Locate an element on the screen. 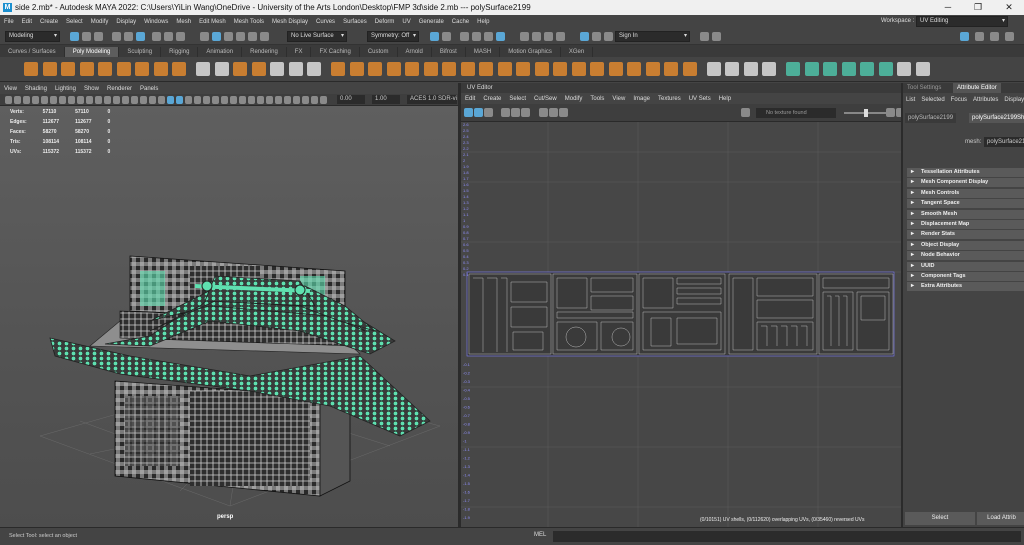  shelf-tab-arnold: Arnold is located at coordinates (415, 52).